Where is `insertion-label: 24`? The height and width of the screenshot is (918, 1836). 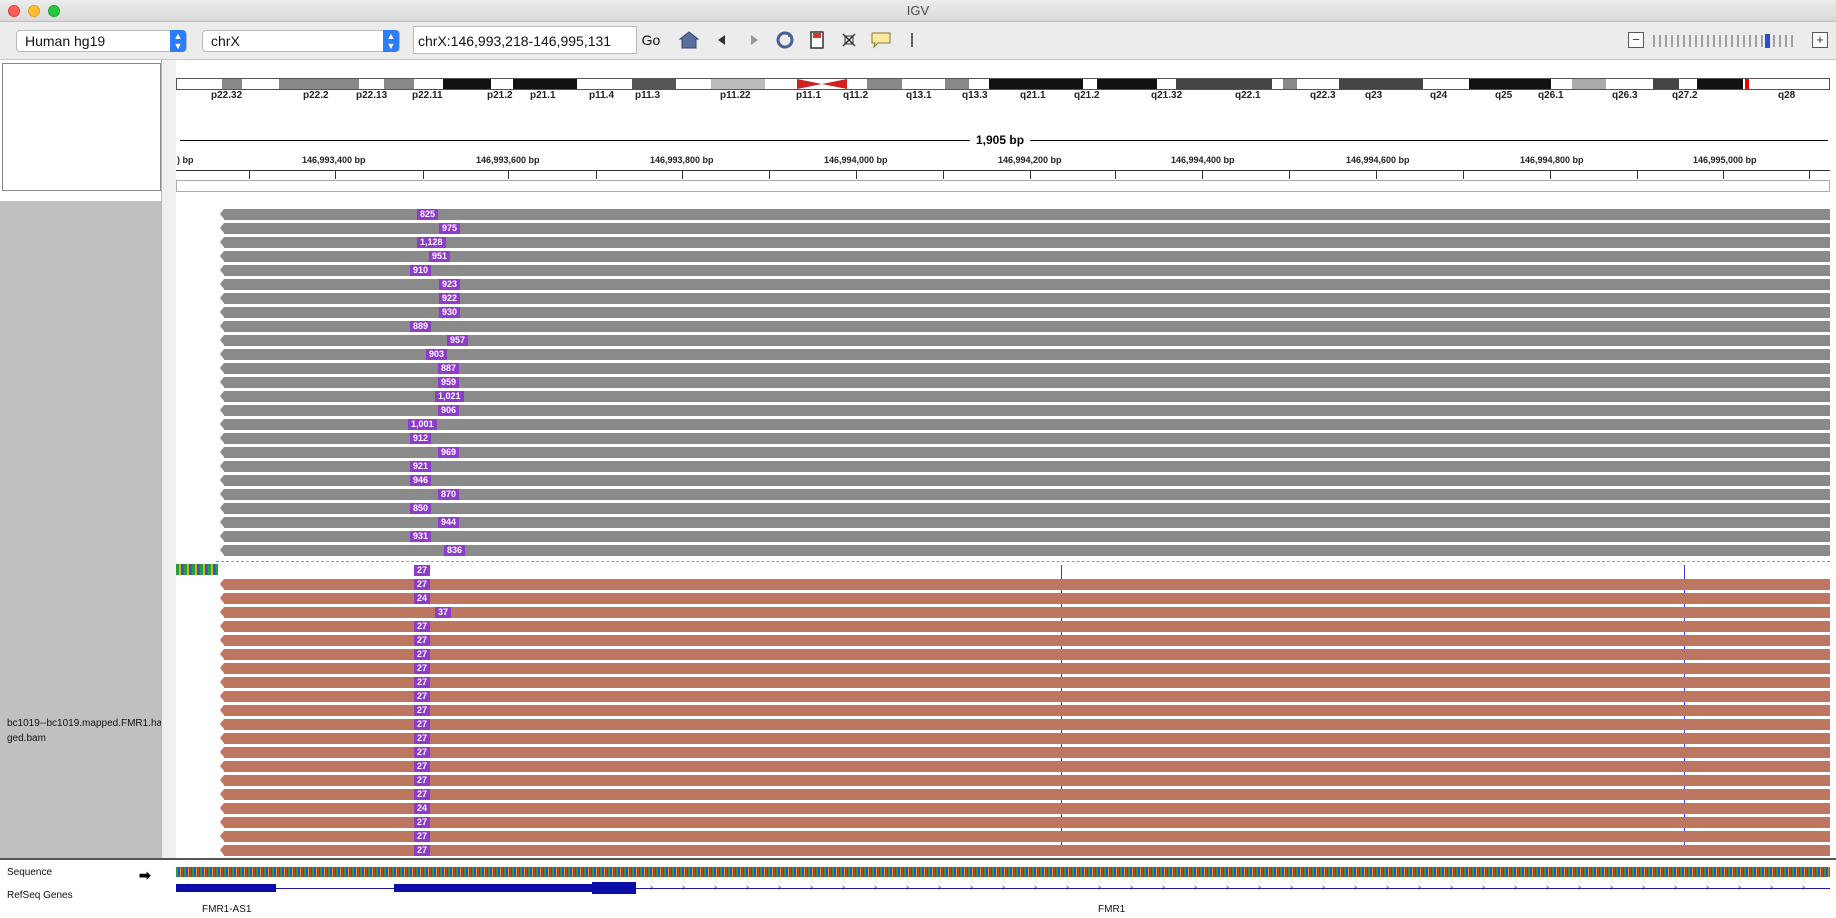 insertion-label: 24 is located at coordinates (422, 598).